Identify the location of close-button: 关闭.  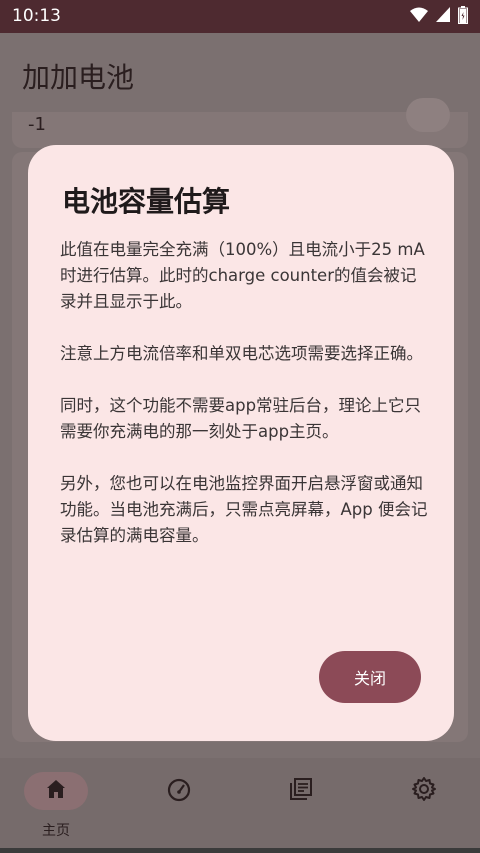
(370, 677).